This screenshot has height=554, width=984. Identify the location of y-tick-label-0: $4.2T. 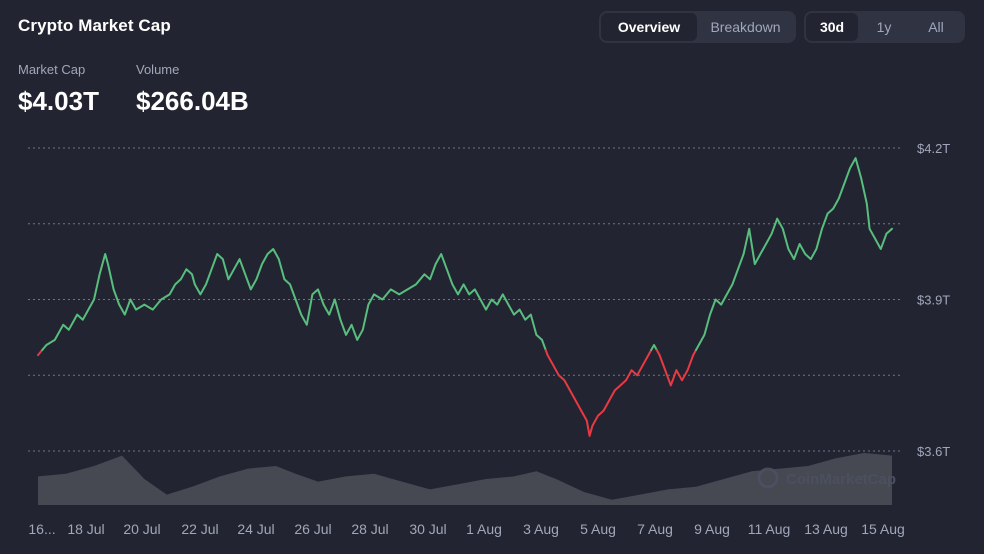
(933, 148).